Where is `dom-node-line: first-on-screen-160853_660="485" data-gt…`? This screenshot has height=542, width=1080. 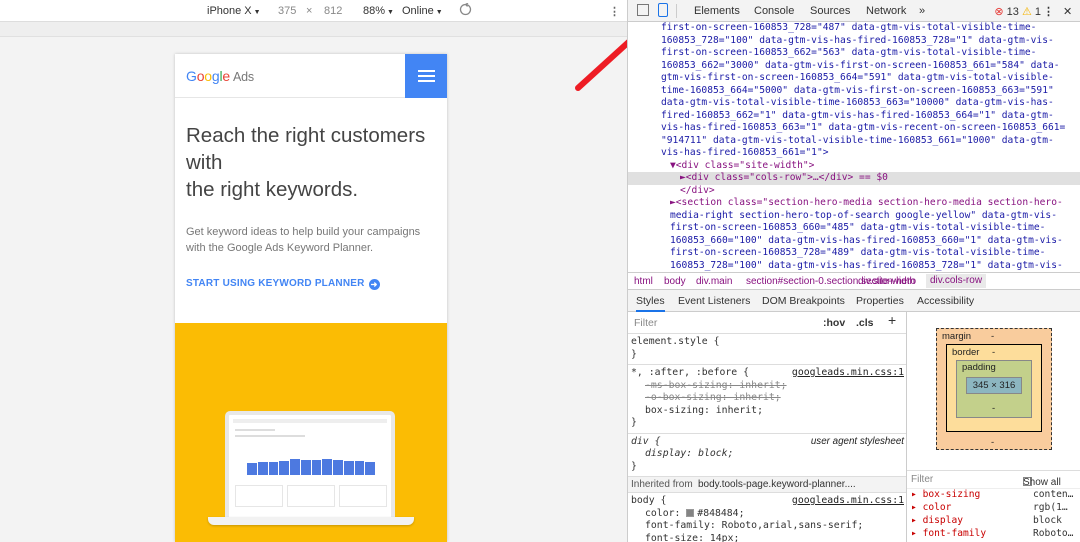
dom-node-line: first-on-screen-160853_660="485" data-gt… is located at coordinates (854, 228).